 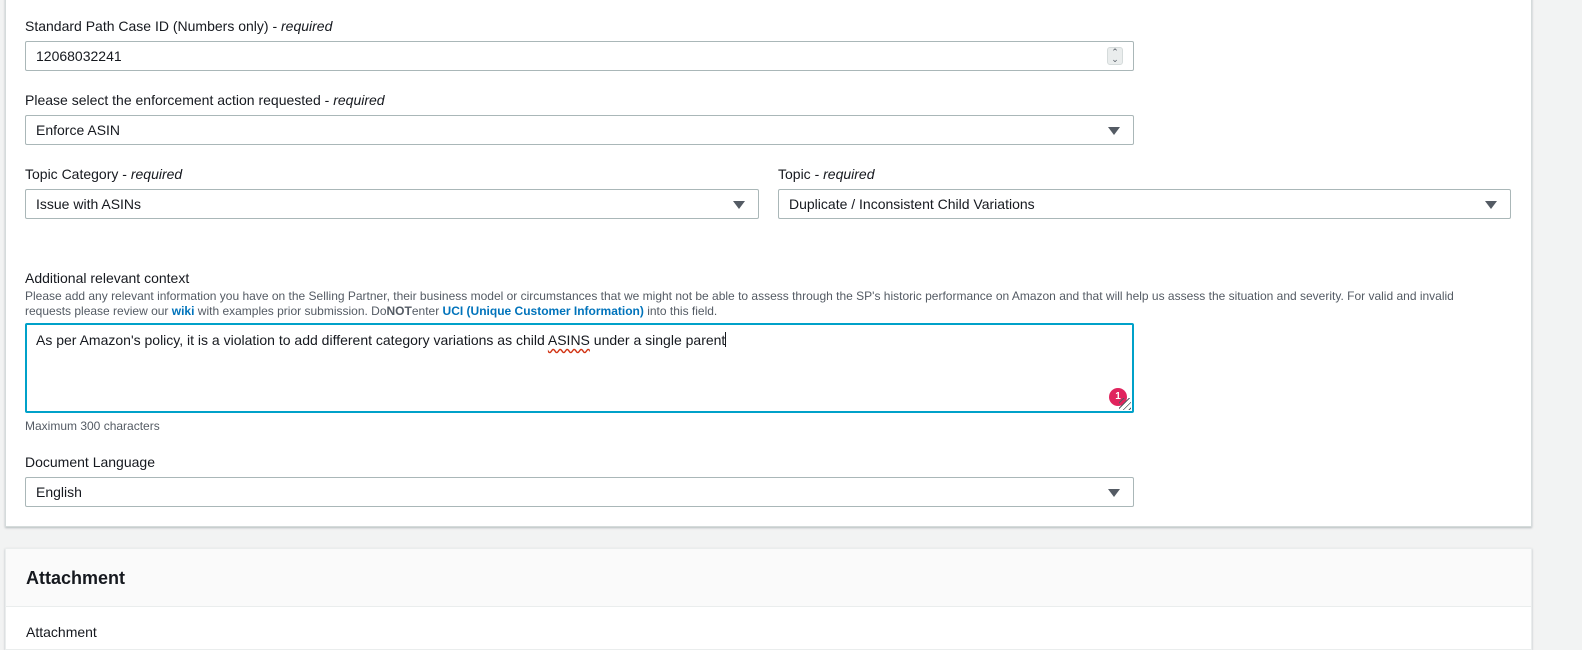 I want to click on attachment-field-label: Attachment, so click(x=61, y=632).